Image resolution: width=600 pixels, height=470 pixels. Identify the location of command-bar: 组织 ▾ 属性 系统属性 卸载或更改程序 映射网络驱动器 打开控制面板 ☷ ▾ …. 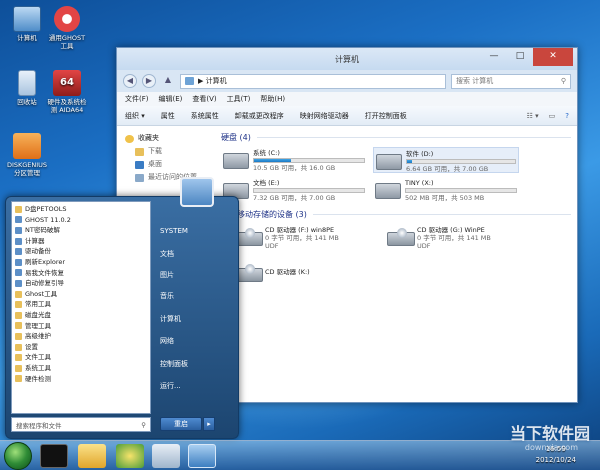
(347, 116).